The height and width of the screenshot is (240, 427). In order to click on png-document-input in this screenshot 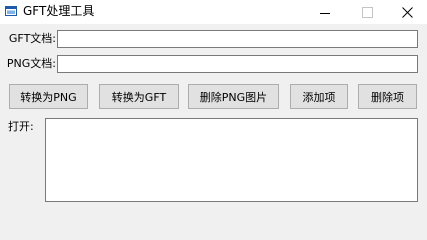, I will do `click(237, 64)`.